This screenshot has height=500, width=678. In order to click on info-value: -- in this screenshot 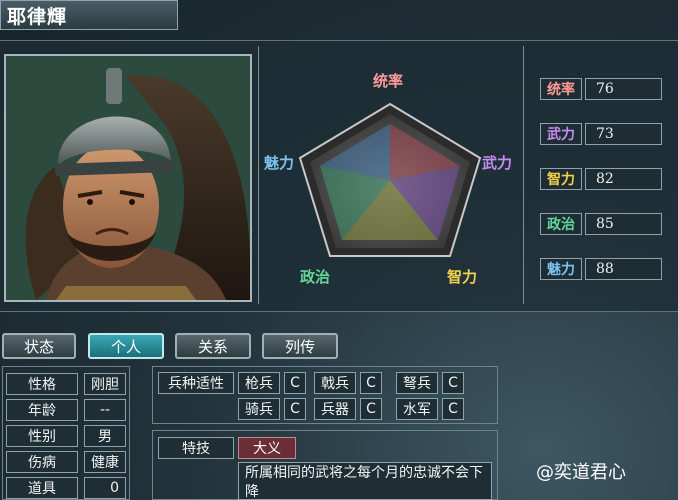, I will do `click(105, 410)`.